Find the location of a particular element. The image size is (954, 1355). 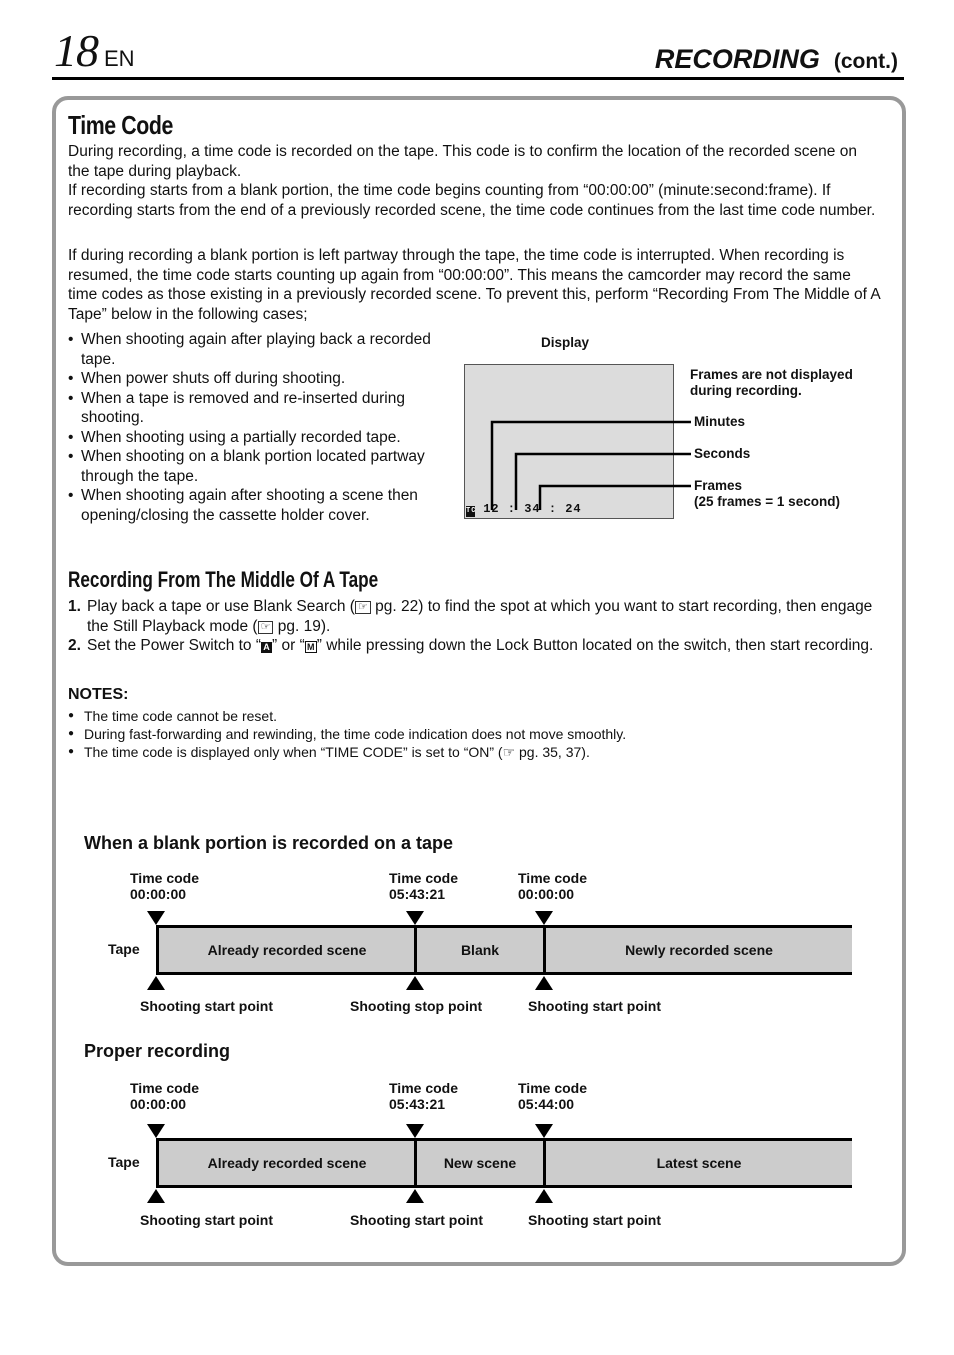

tape-segment: Blank is located at coordinates (480, 950).